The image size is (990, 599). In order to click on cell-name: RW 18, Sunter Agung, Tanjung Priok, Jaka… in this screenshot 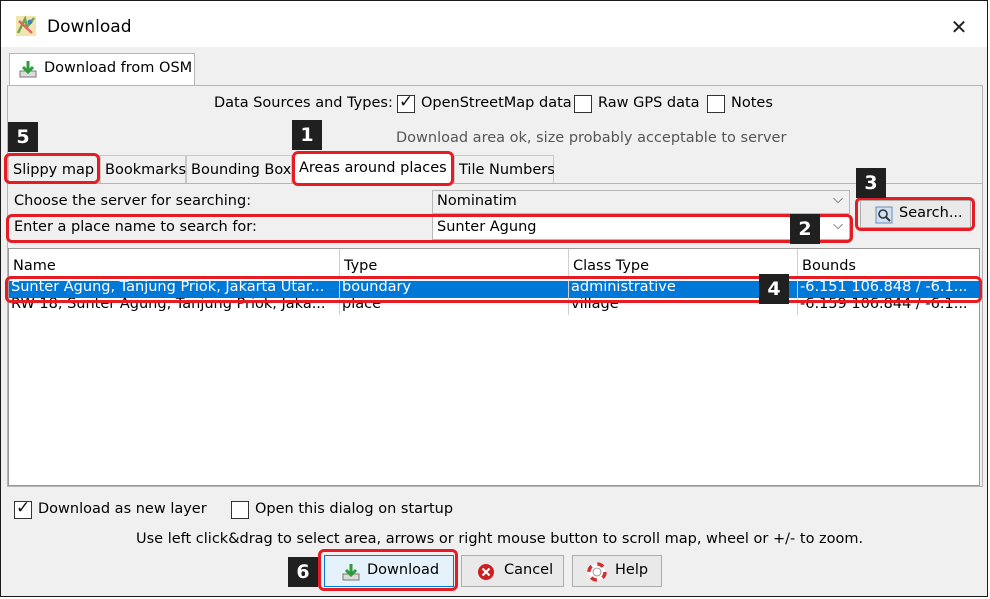, I will do `click(174, 306)`.